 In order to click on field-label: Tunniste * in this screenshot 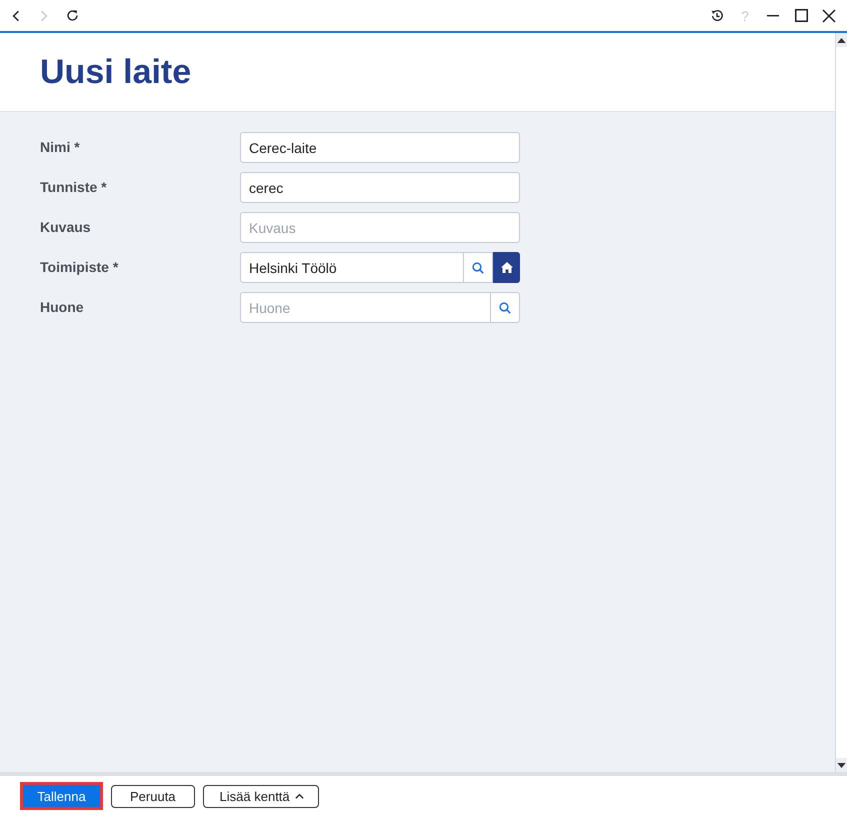, I will do `click(73, 186)`.